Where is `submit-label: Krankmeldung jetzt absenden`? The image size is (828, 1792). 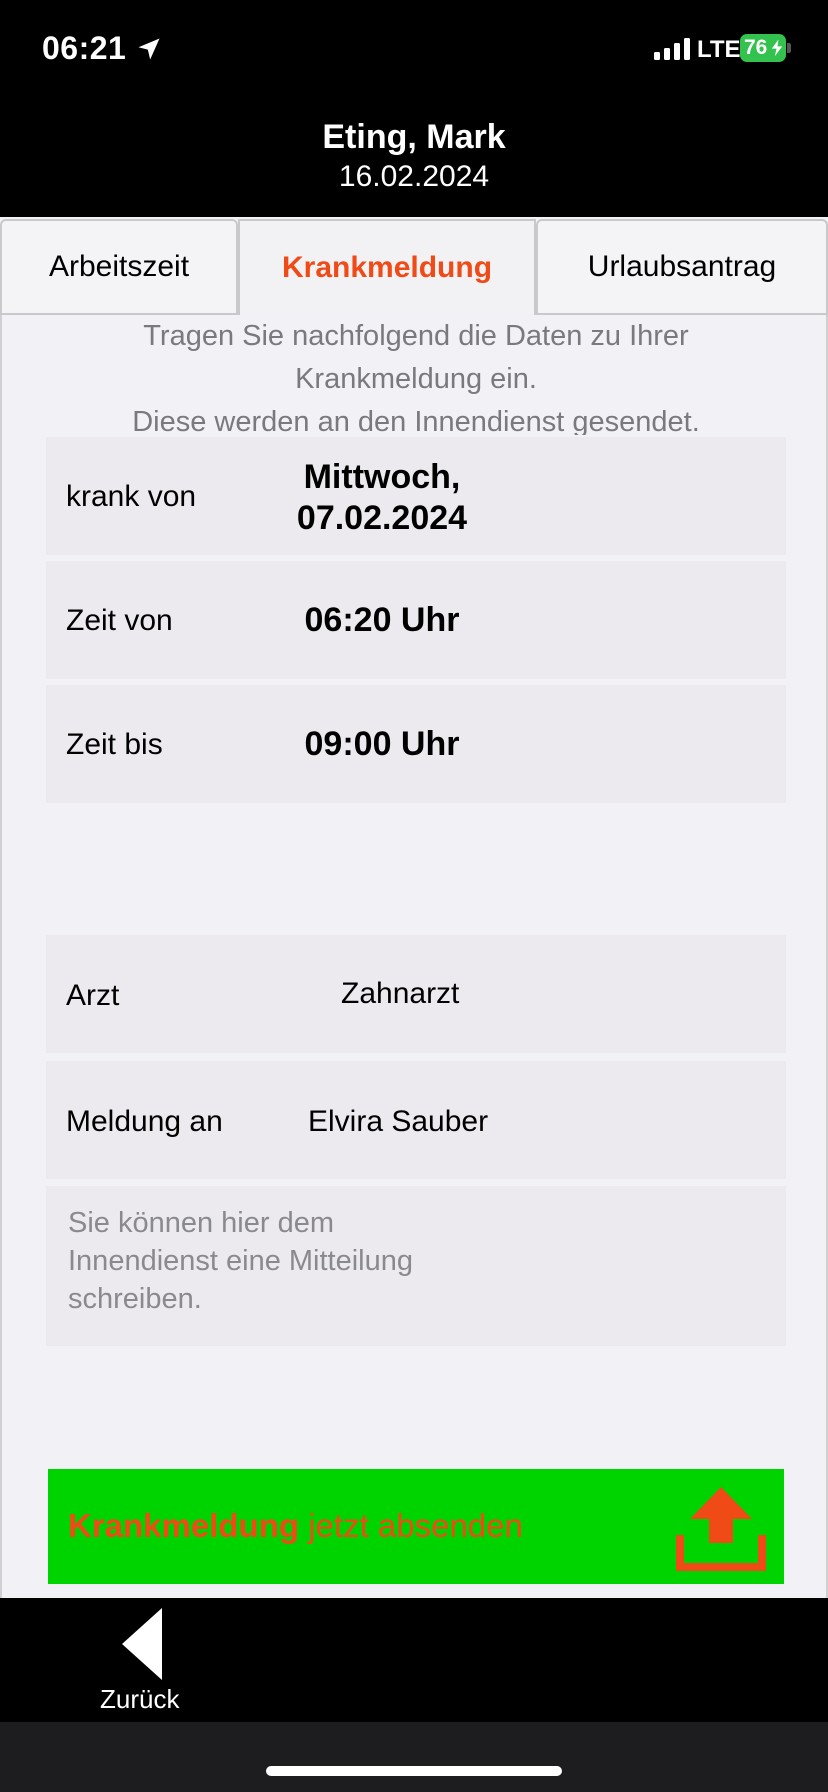 submit-label: Krankmeldung jetzt absenden is located at coordinates (295, 1526).